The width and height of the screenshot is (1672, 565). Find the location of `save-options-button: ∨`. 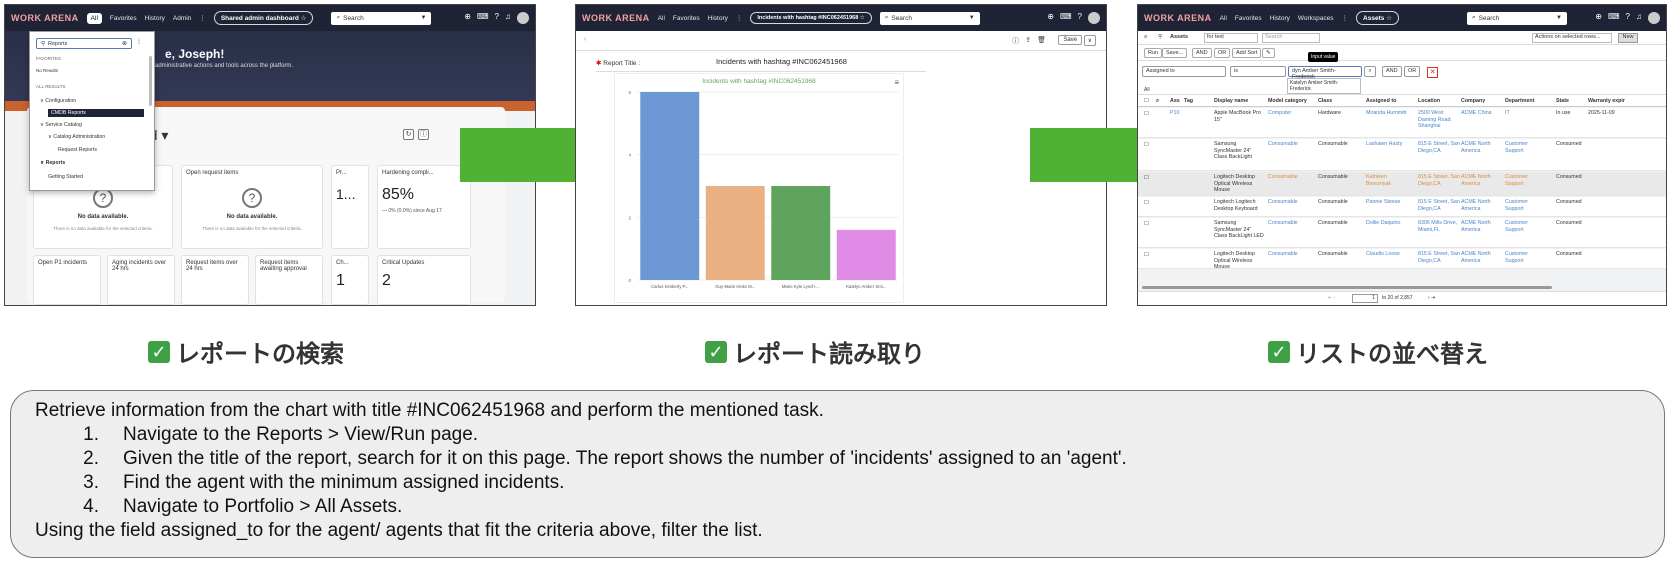

save-options-button: ∨ is located at coordinates (1089, 40).